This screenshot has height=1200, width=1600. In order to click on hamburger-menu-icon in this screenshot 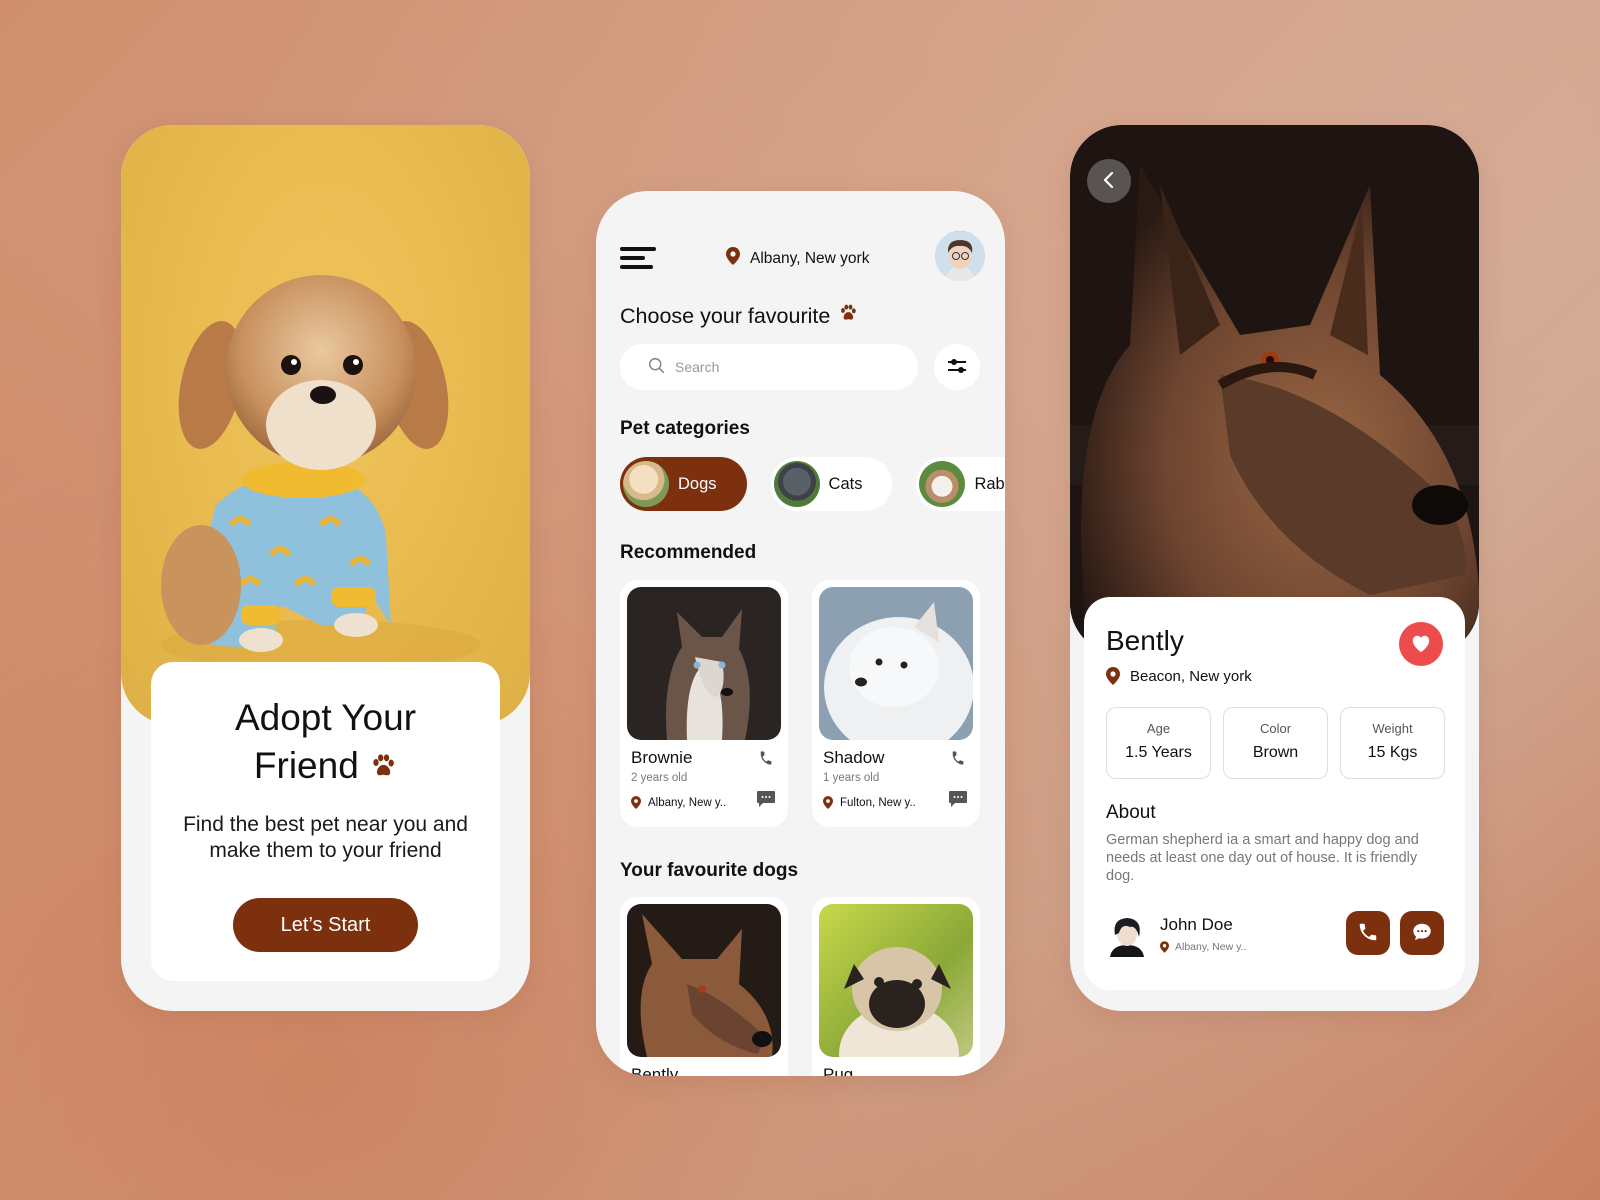, I will do `click(638, 259)`.